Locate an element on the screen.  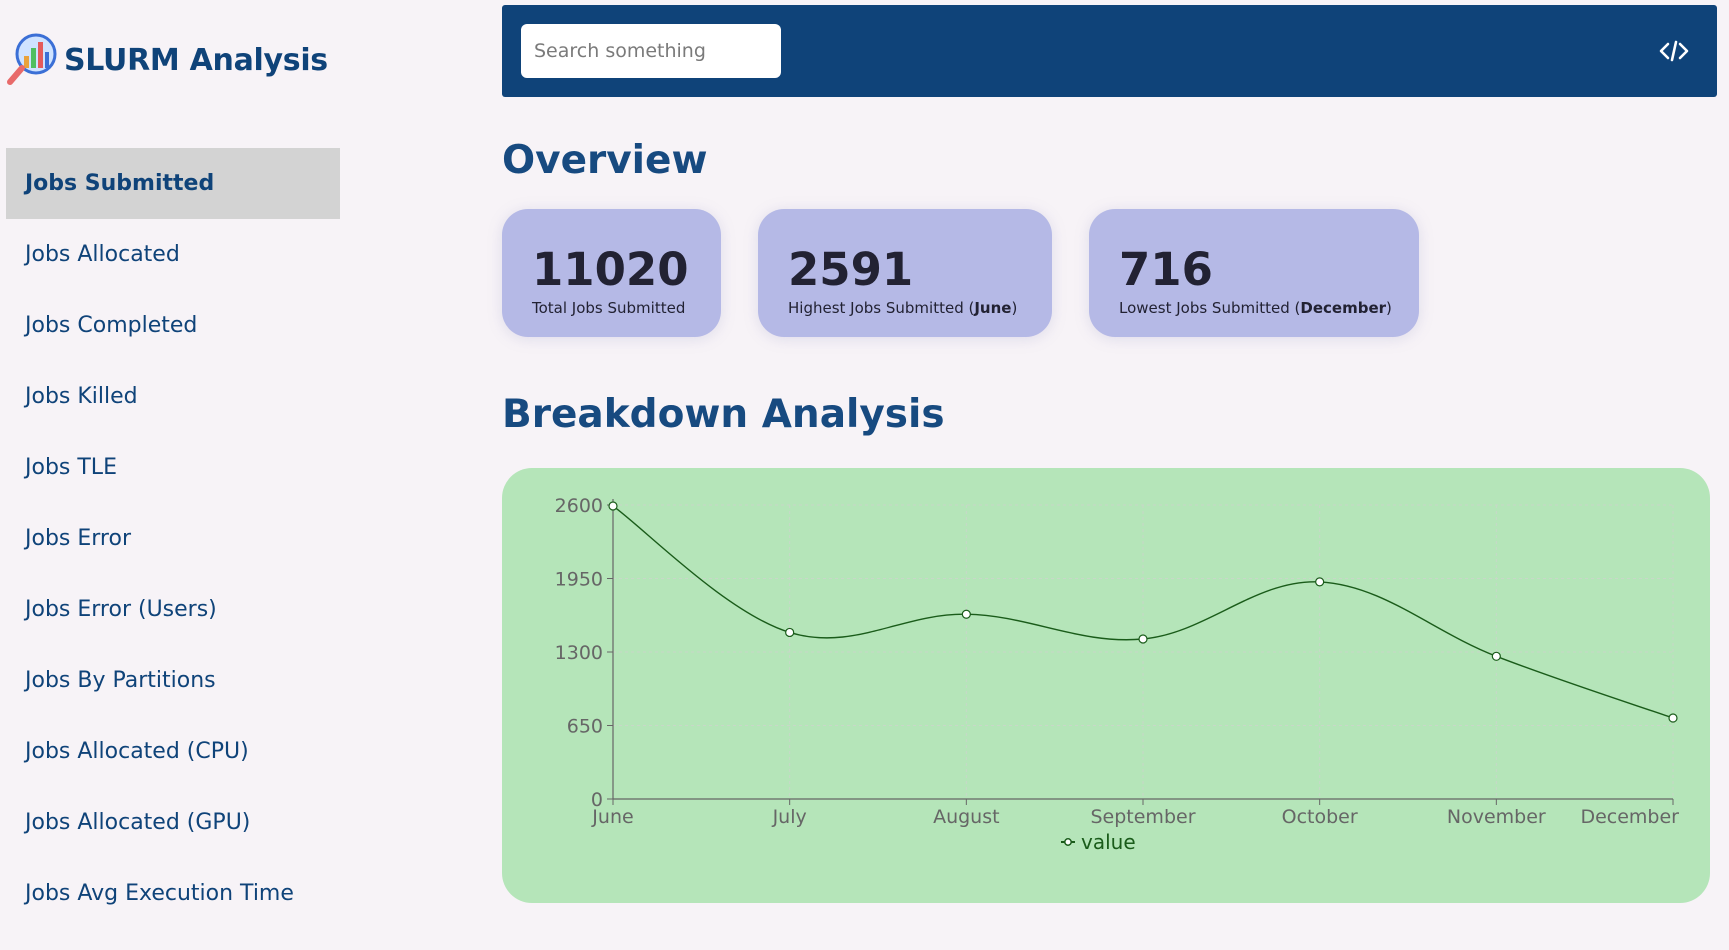
sidebar-item-label: Jobs By Partitions is located at coordinates (120, 680).